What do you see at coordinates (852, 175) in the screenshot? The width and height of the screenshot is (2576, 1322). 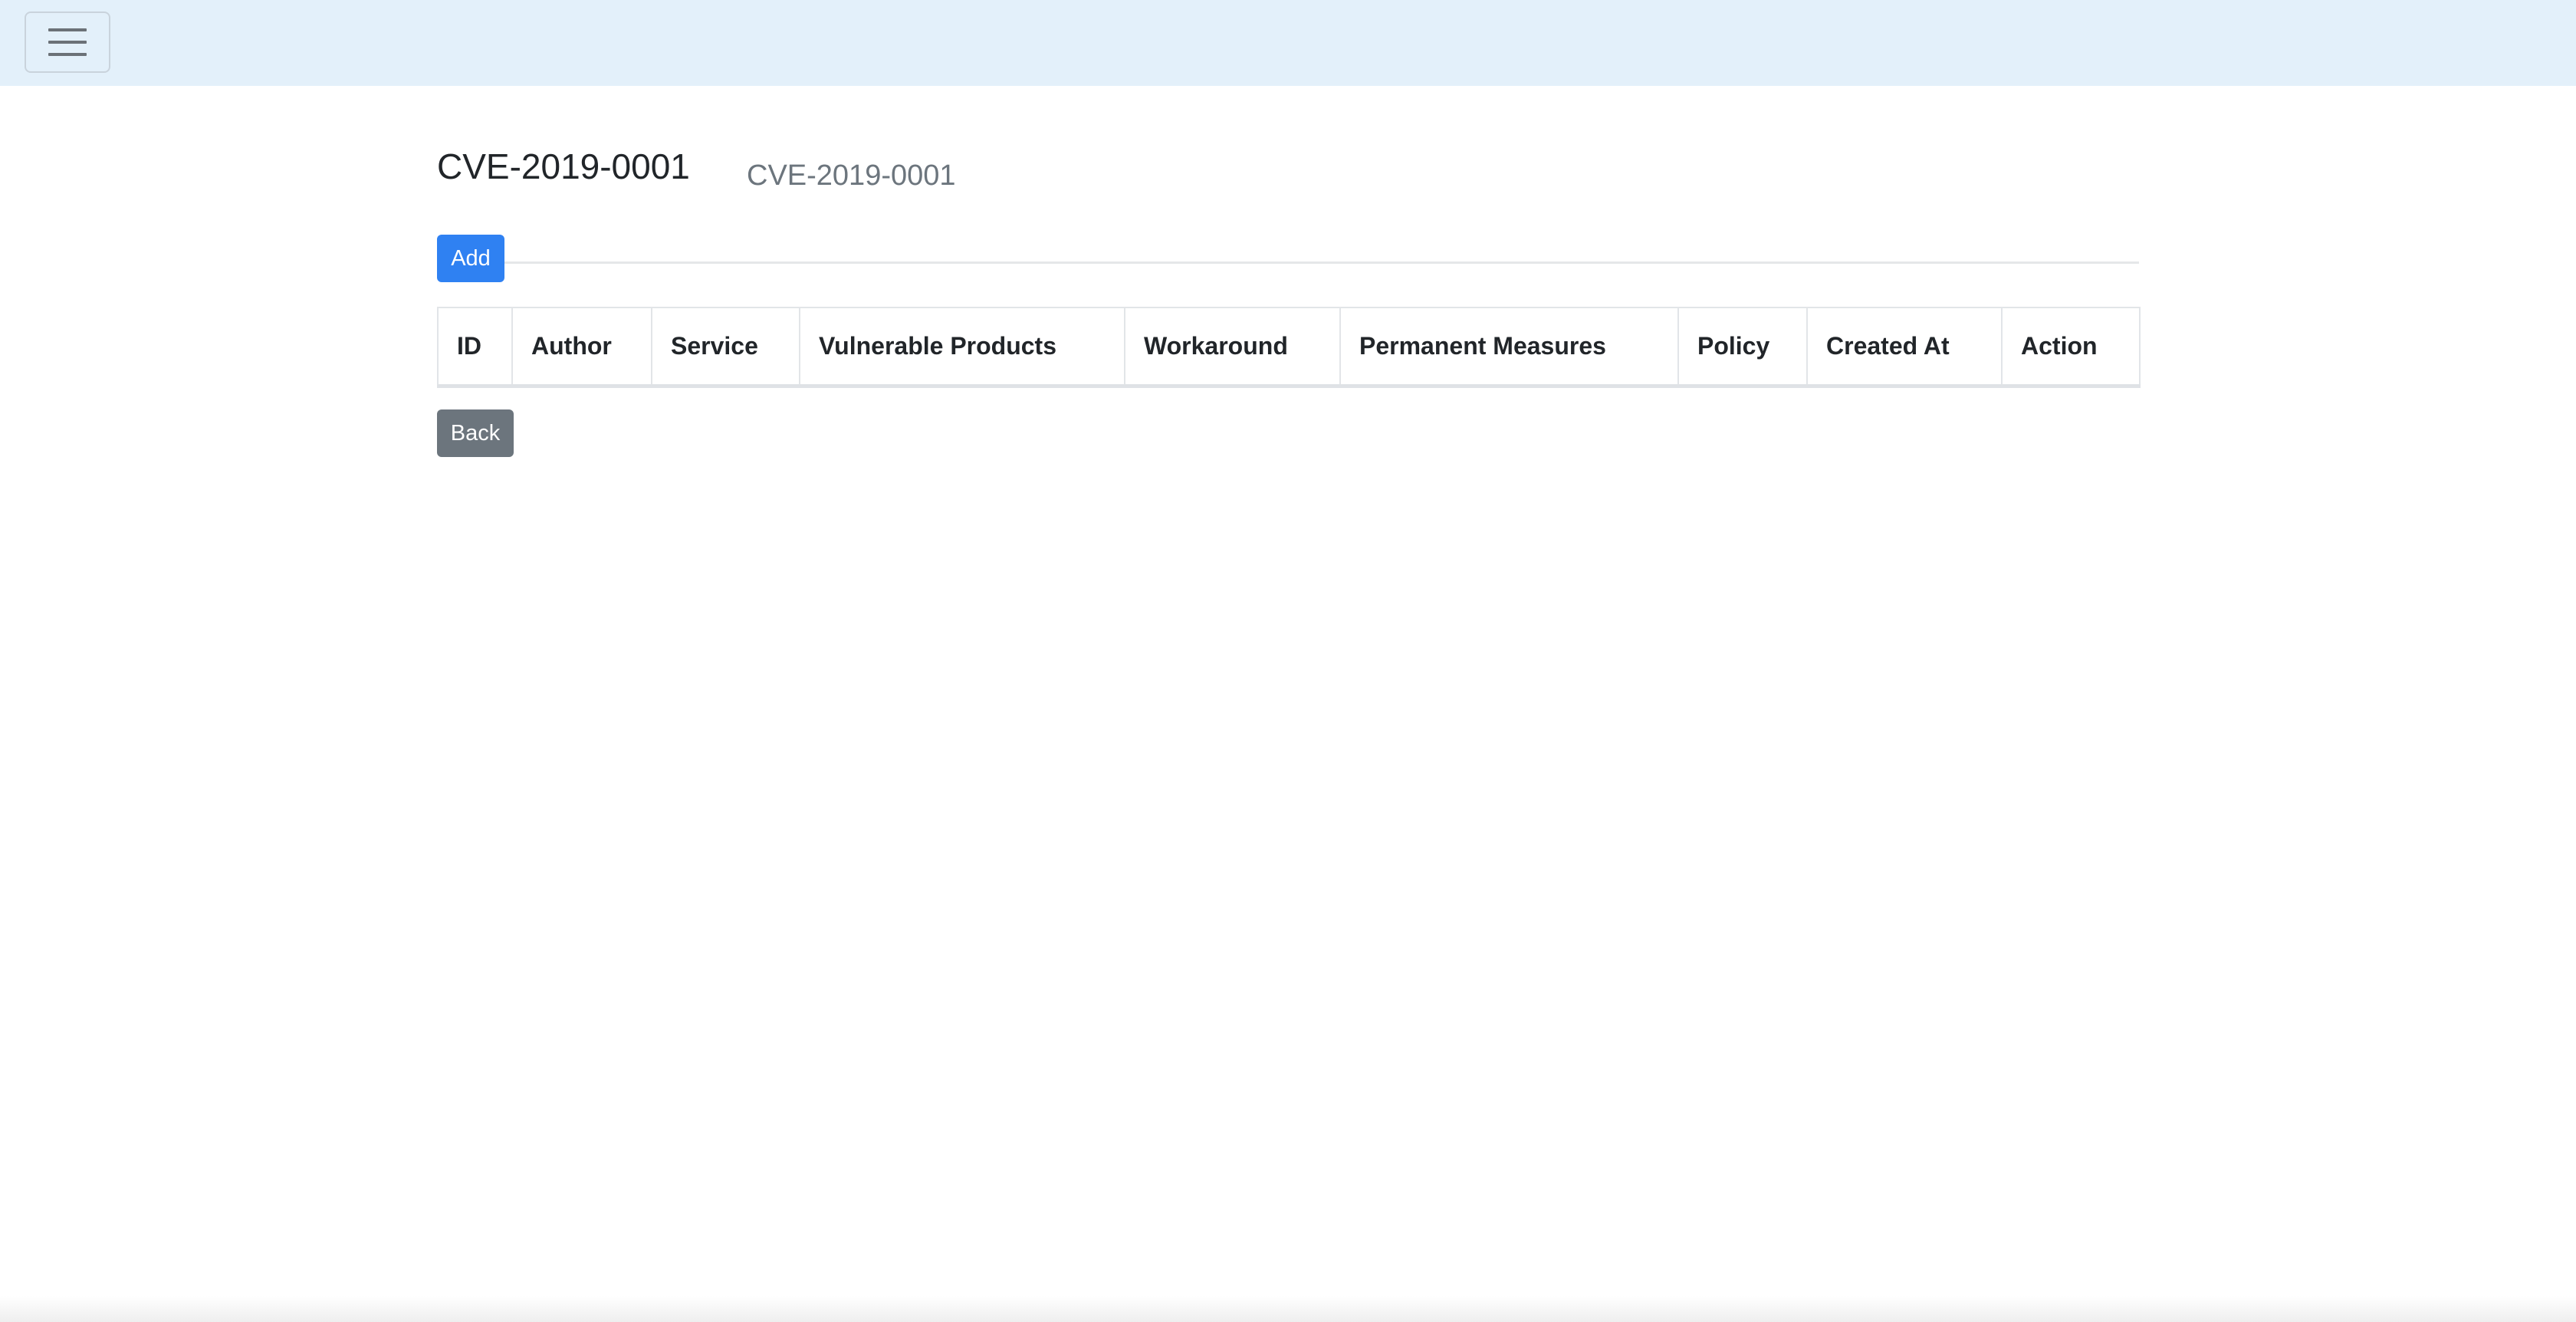 I see `page-subtitle: CVE-2019-0001` at bounding box center [852, 175].